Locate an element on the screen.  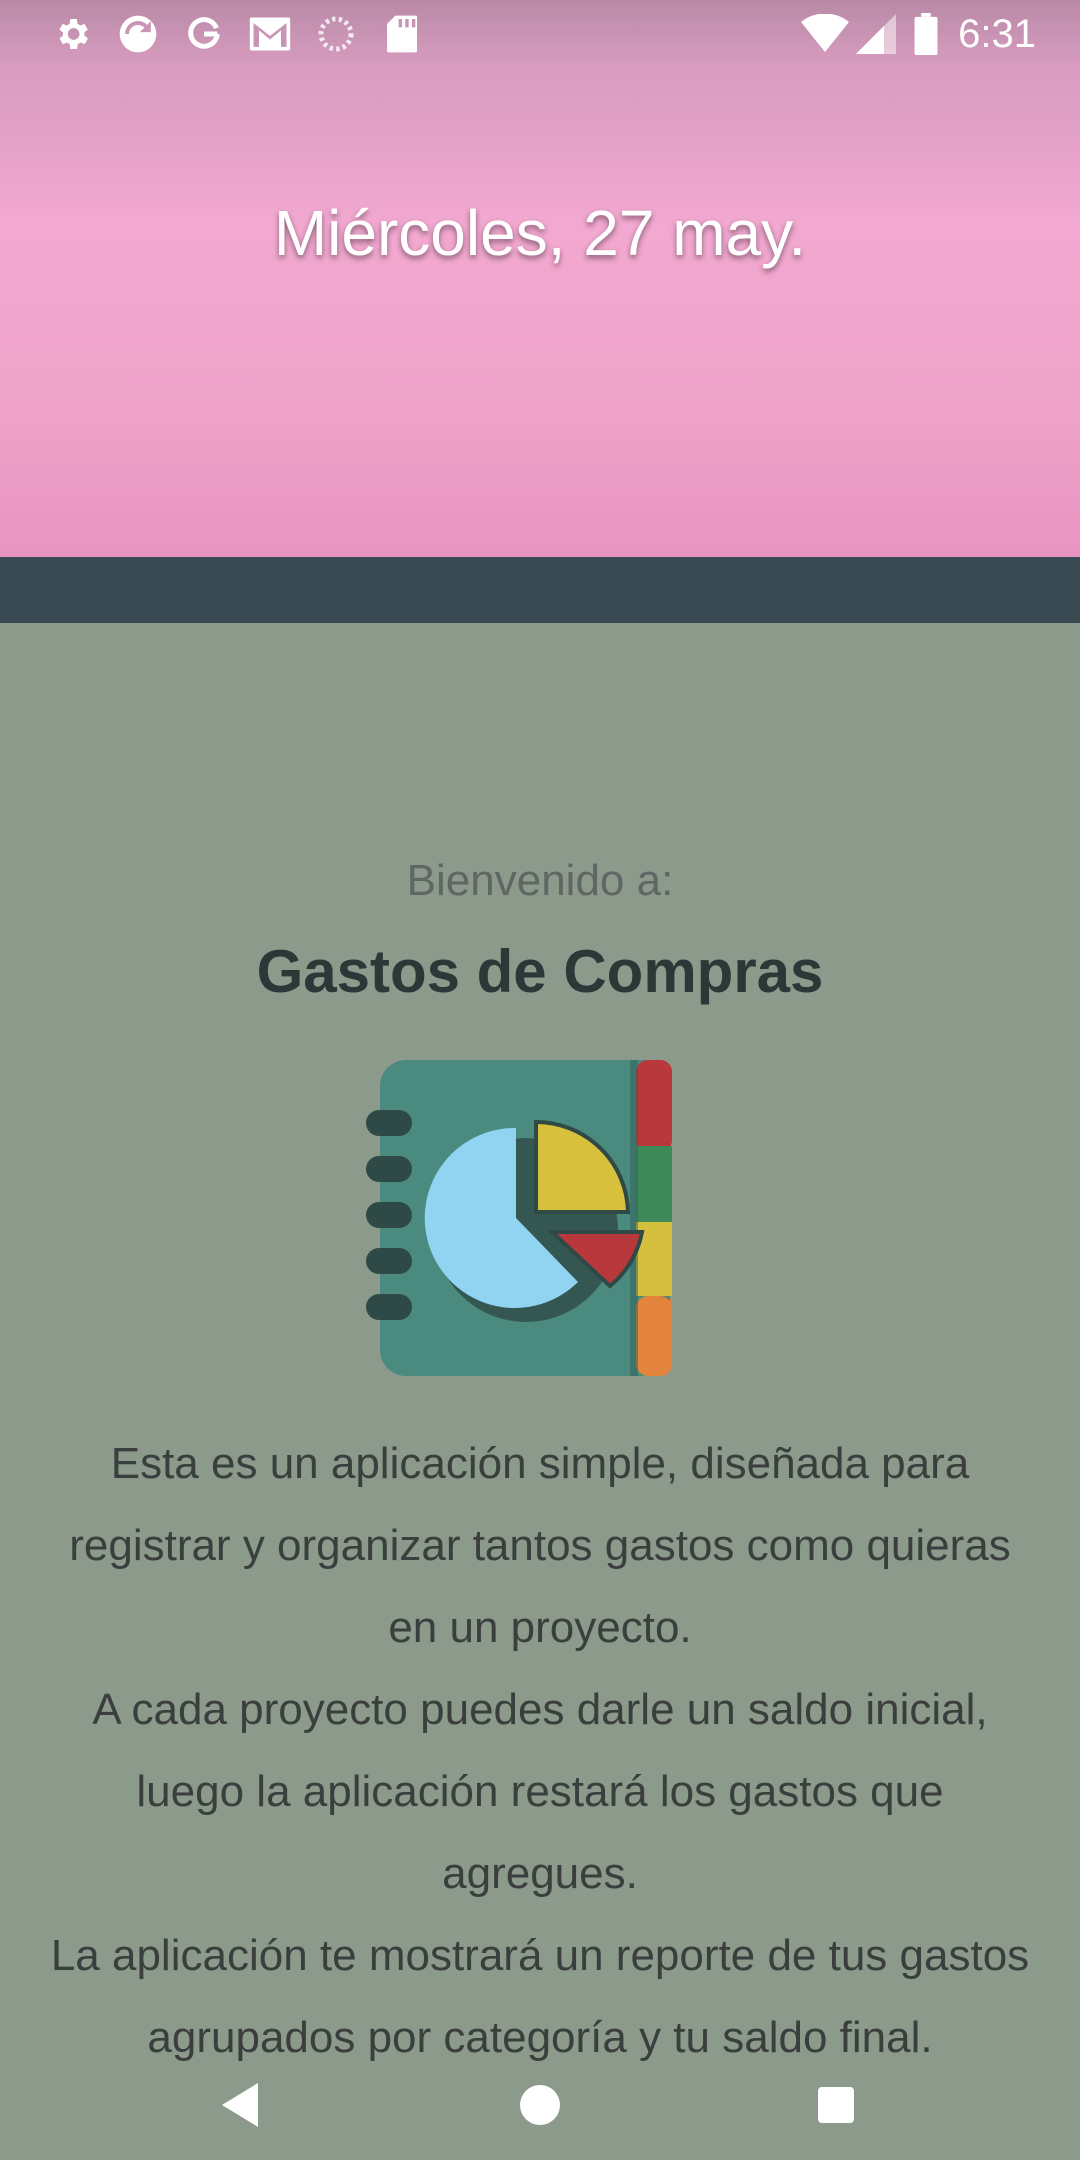
google-icon is located at coordinates (204, 34).